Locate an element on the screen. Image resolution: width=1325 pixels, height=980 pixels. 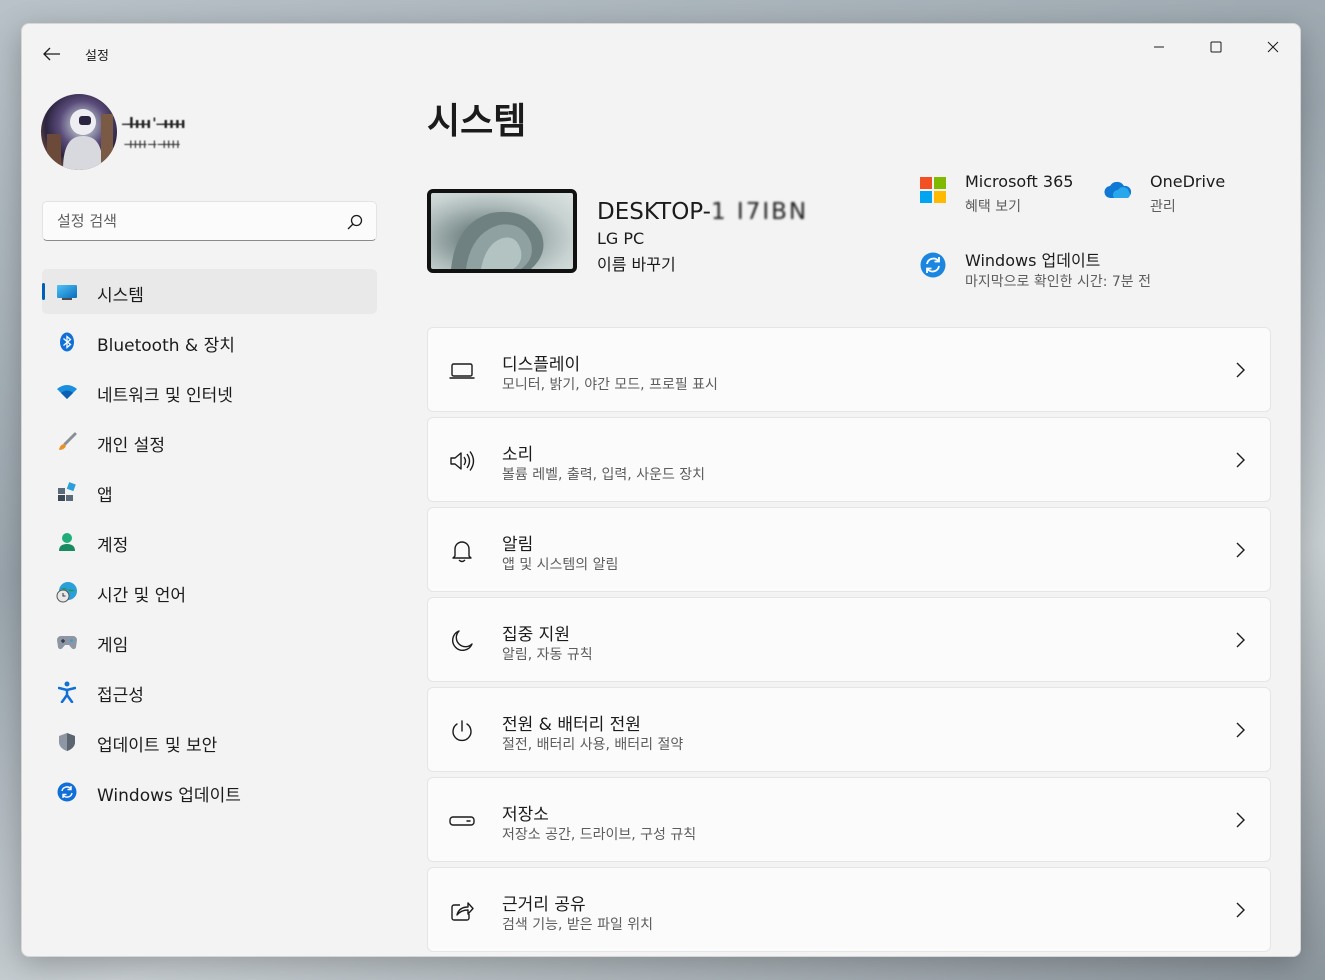
maximize-button is located at coordinates (1216, 47).